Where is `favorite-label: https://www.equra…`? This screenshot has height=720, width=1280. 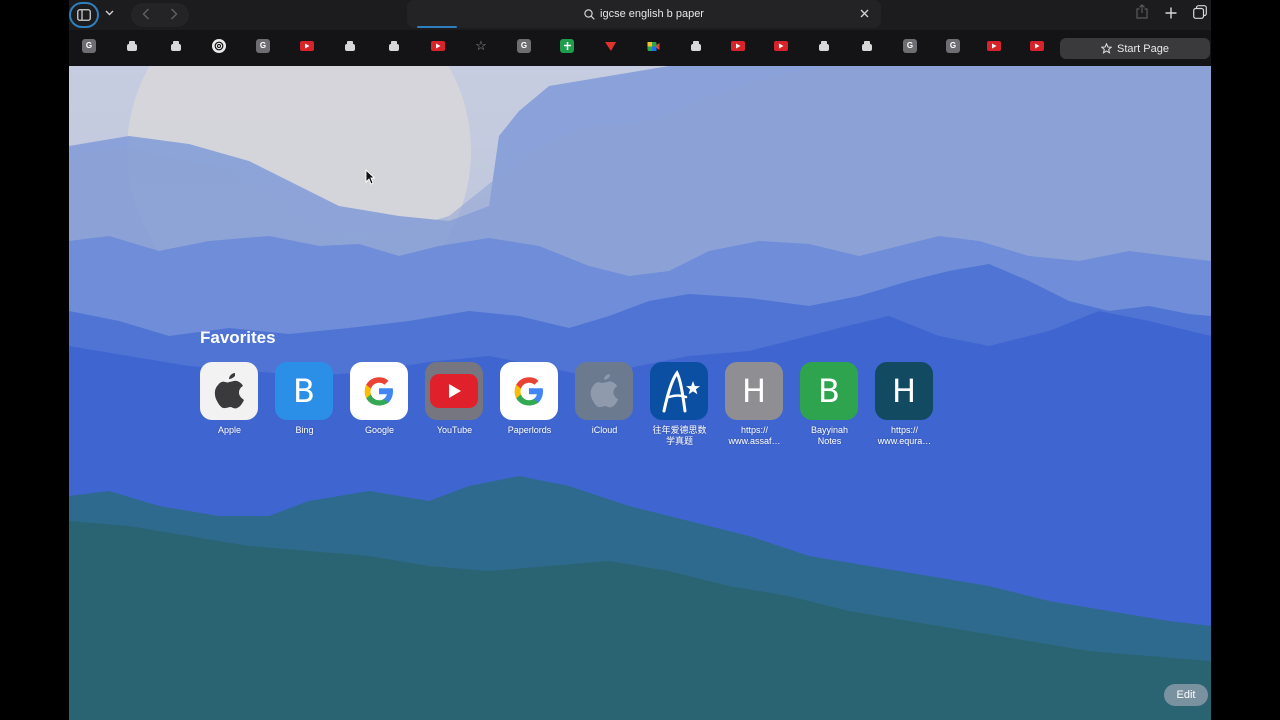 favorite-label: https://www.equra… is located at coordinates (904, 435).